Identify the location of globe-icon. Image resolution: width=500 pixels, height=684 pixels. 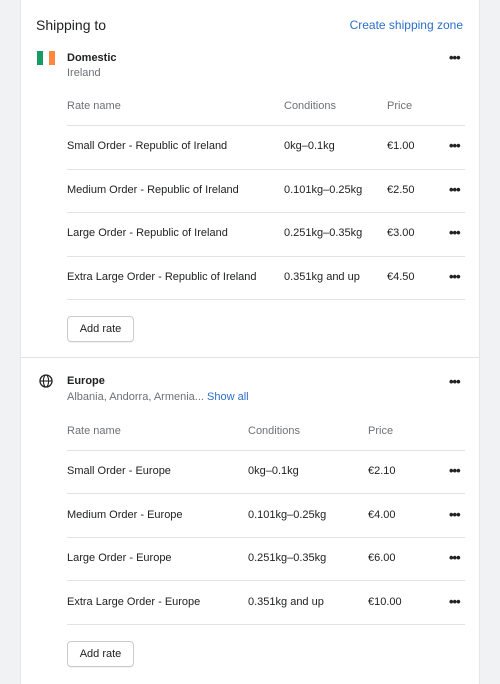
(46, 381).